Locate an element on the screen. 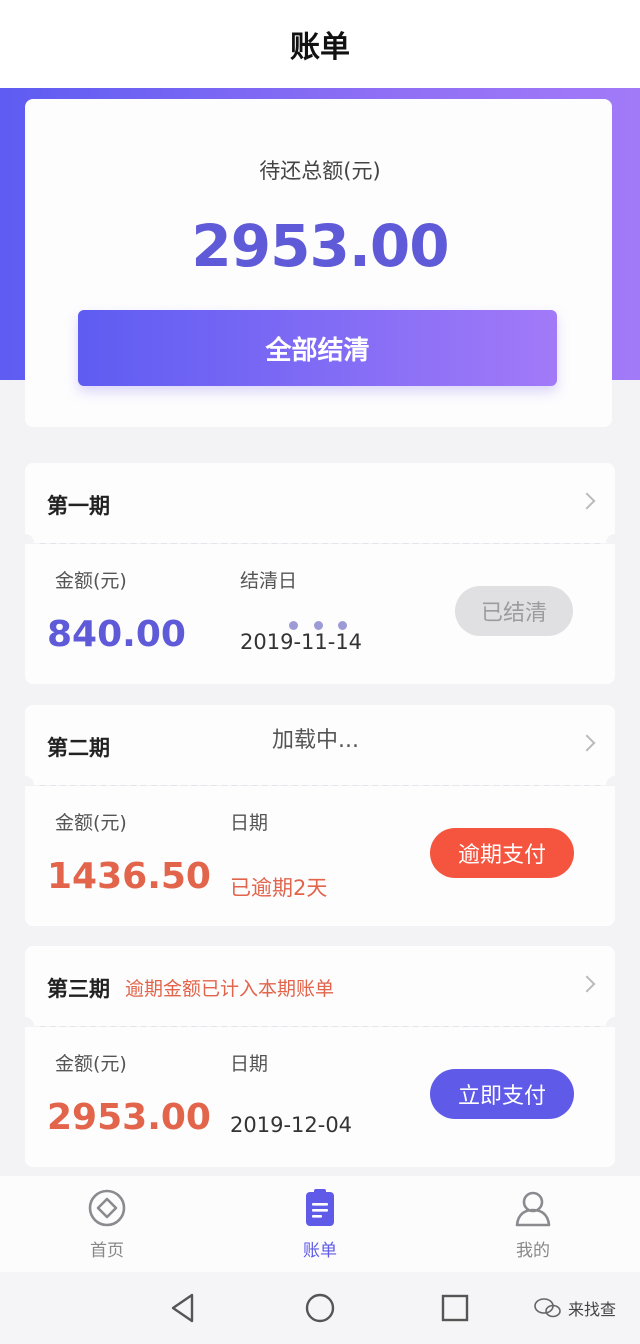 The image size is (640, 1344). period-title-3: 第三期 is located at coordinates (78, 989).